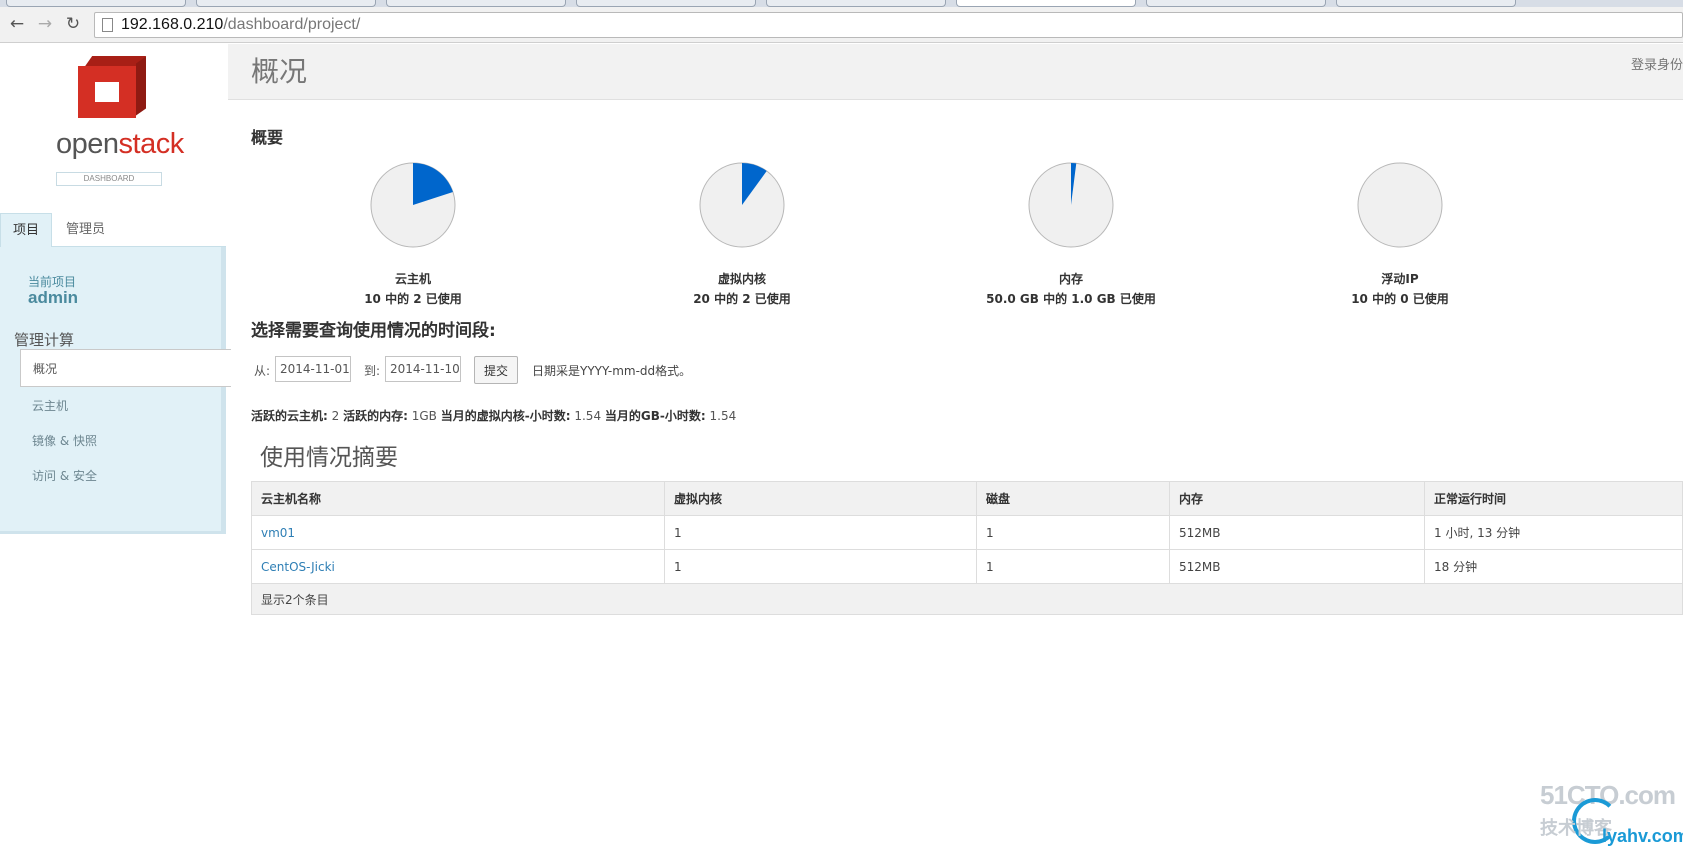  Describe the element at coordinates (1553, 532) in the screenshot. I see `cell-uptime: 1 小时, 13 分钟` at that location.